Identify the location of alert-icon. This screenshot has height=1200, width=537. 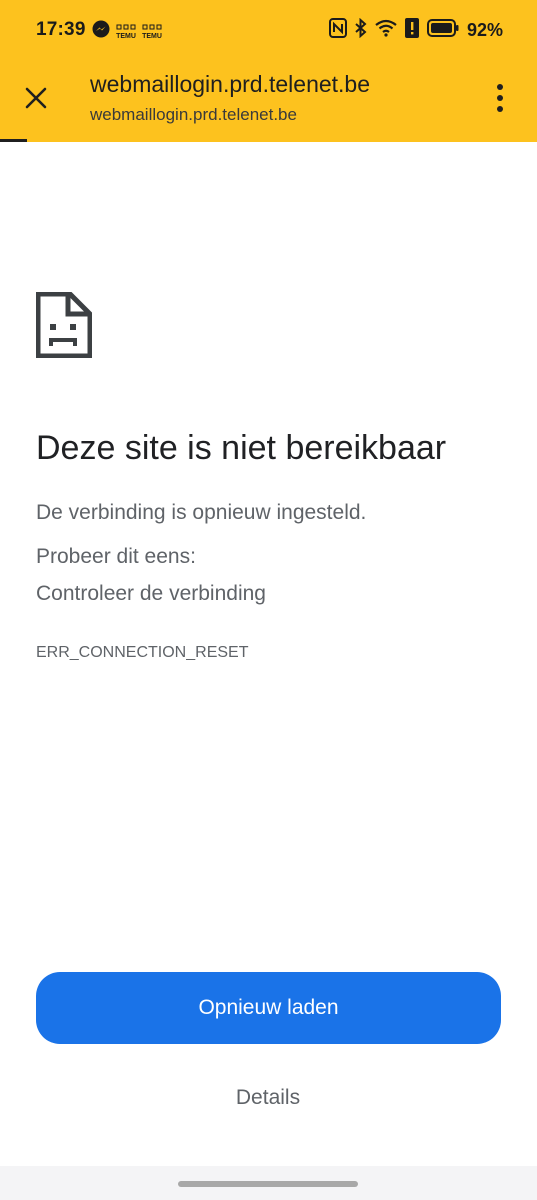
(411, 30).